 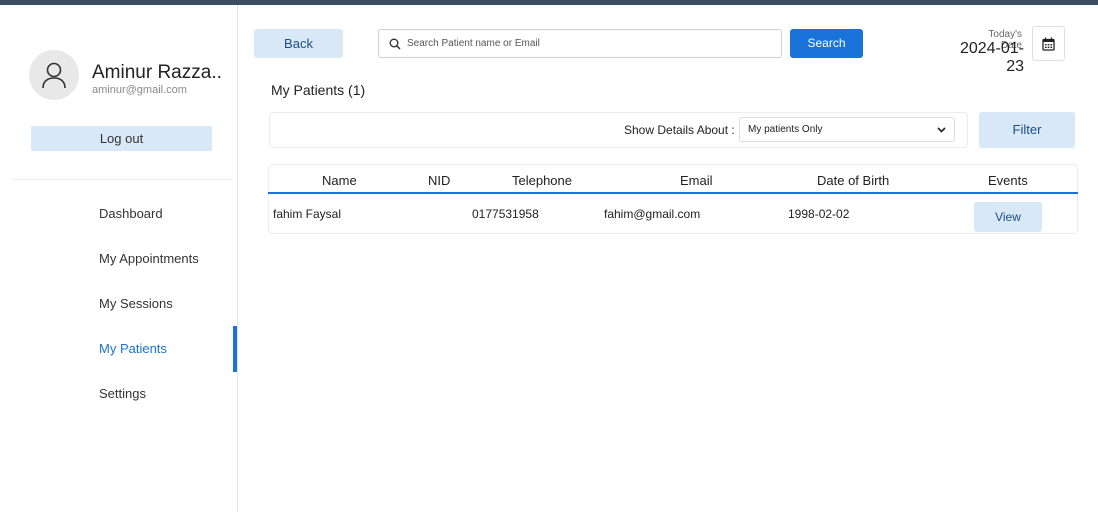 What do you see at coordinates (307, 214) in the screenshot?
I see `cell-name: fahim Faysal` at bounding box center [307, 214].